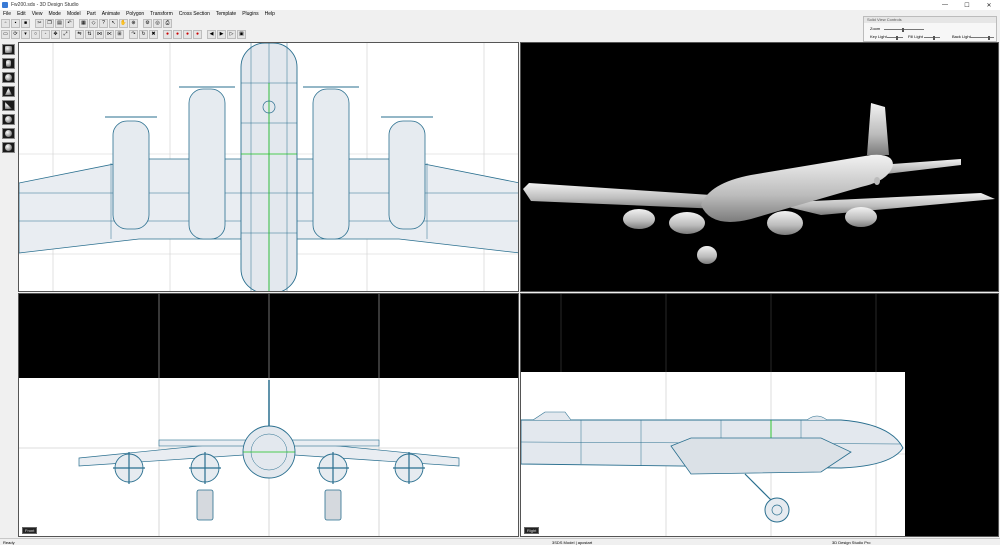  Describe the element at coordinates (37, 14) in the screenshot. I see `menu-view: View` at that location.